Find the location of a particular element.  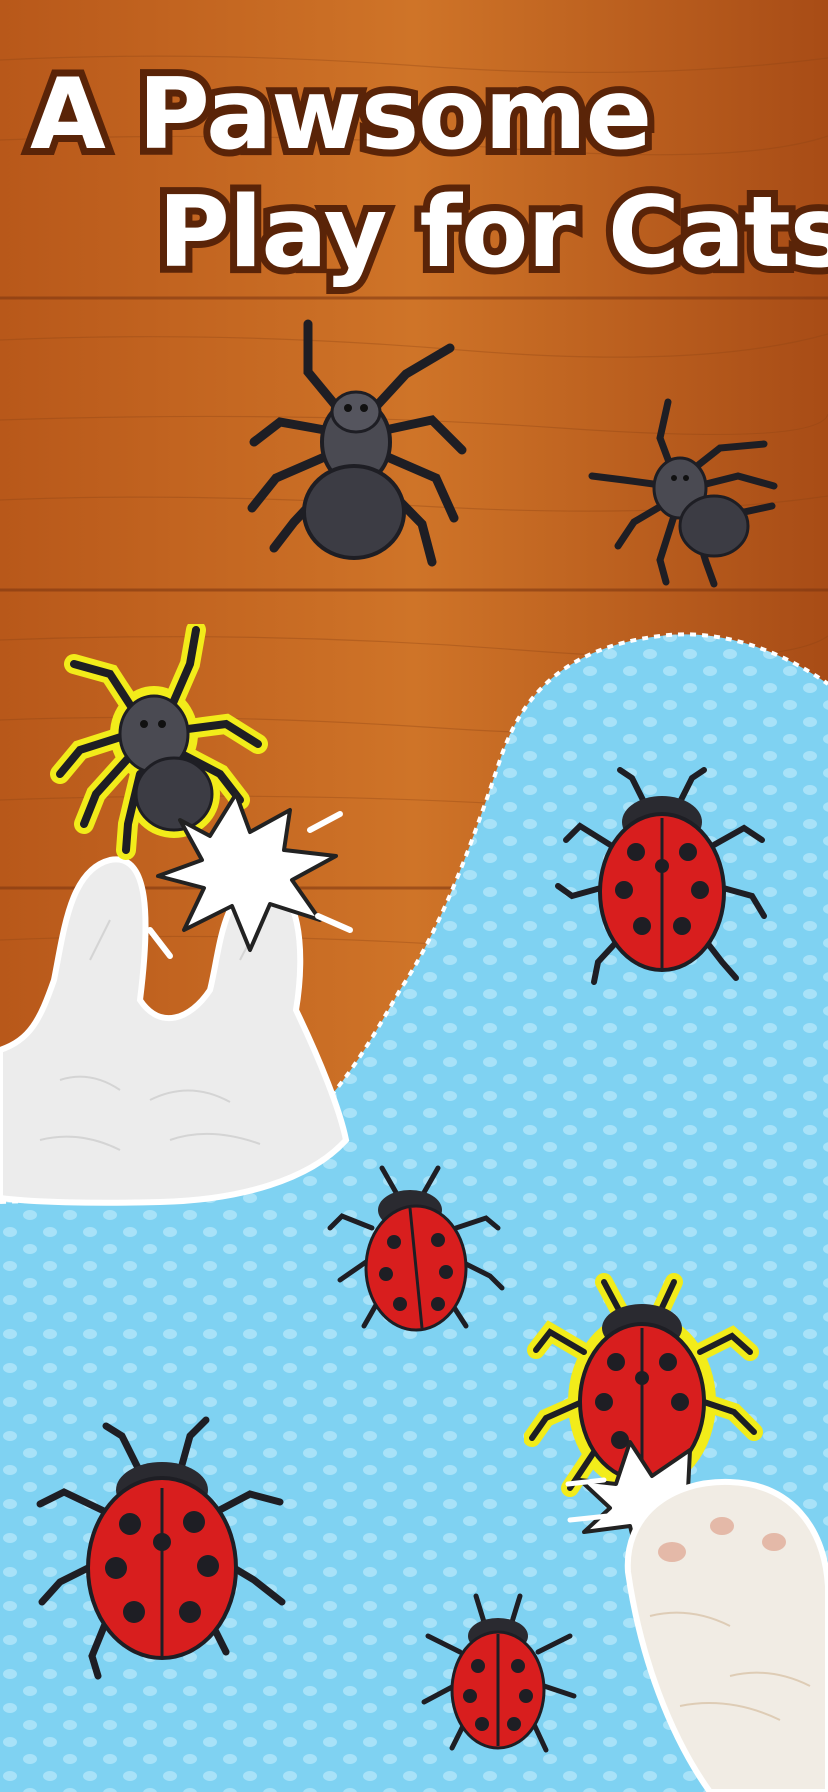

cat-paw-right is located at coordinates (726, 1635).